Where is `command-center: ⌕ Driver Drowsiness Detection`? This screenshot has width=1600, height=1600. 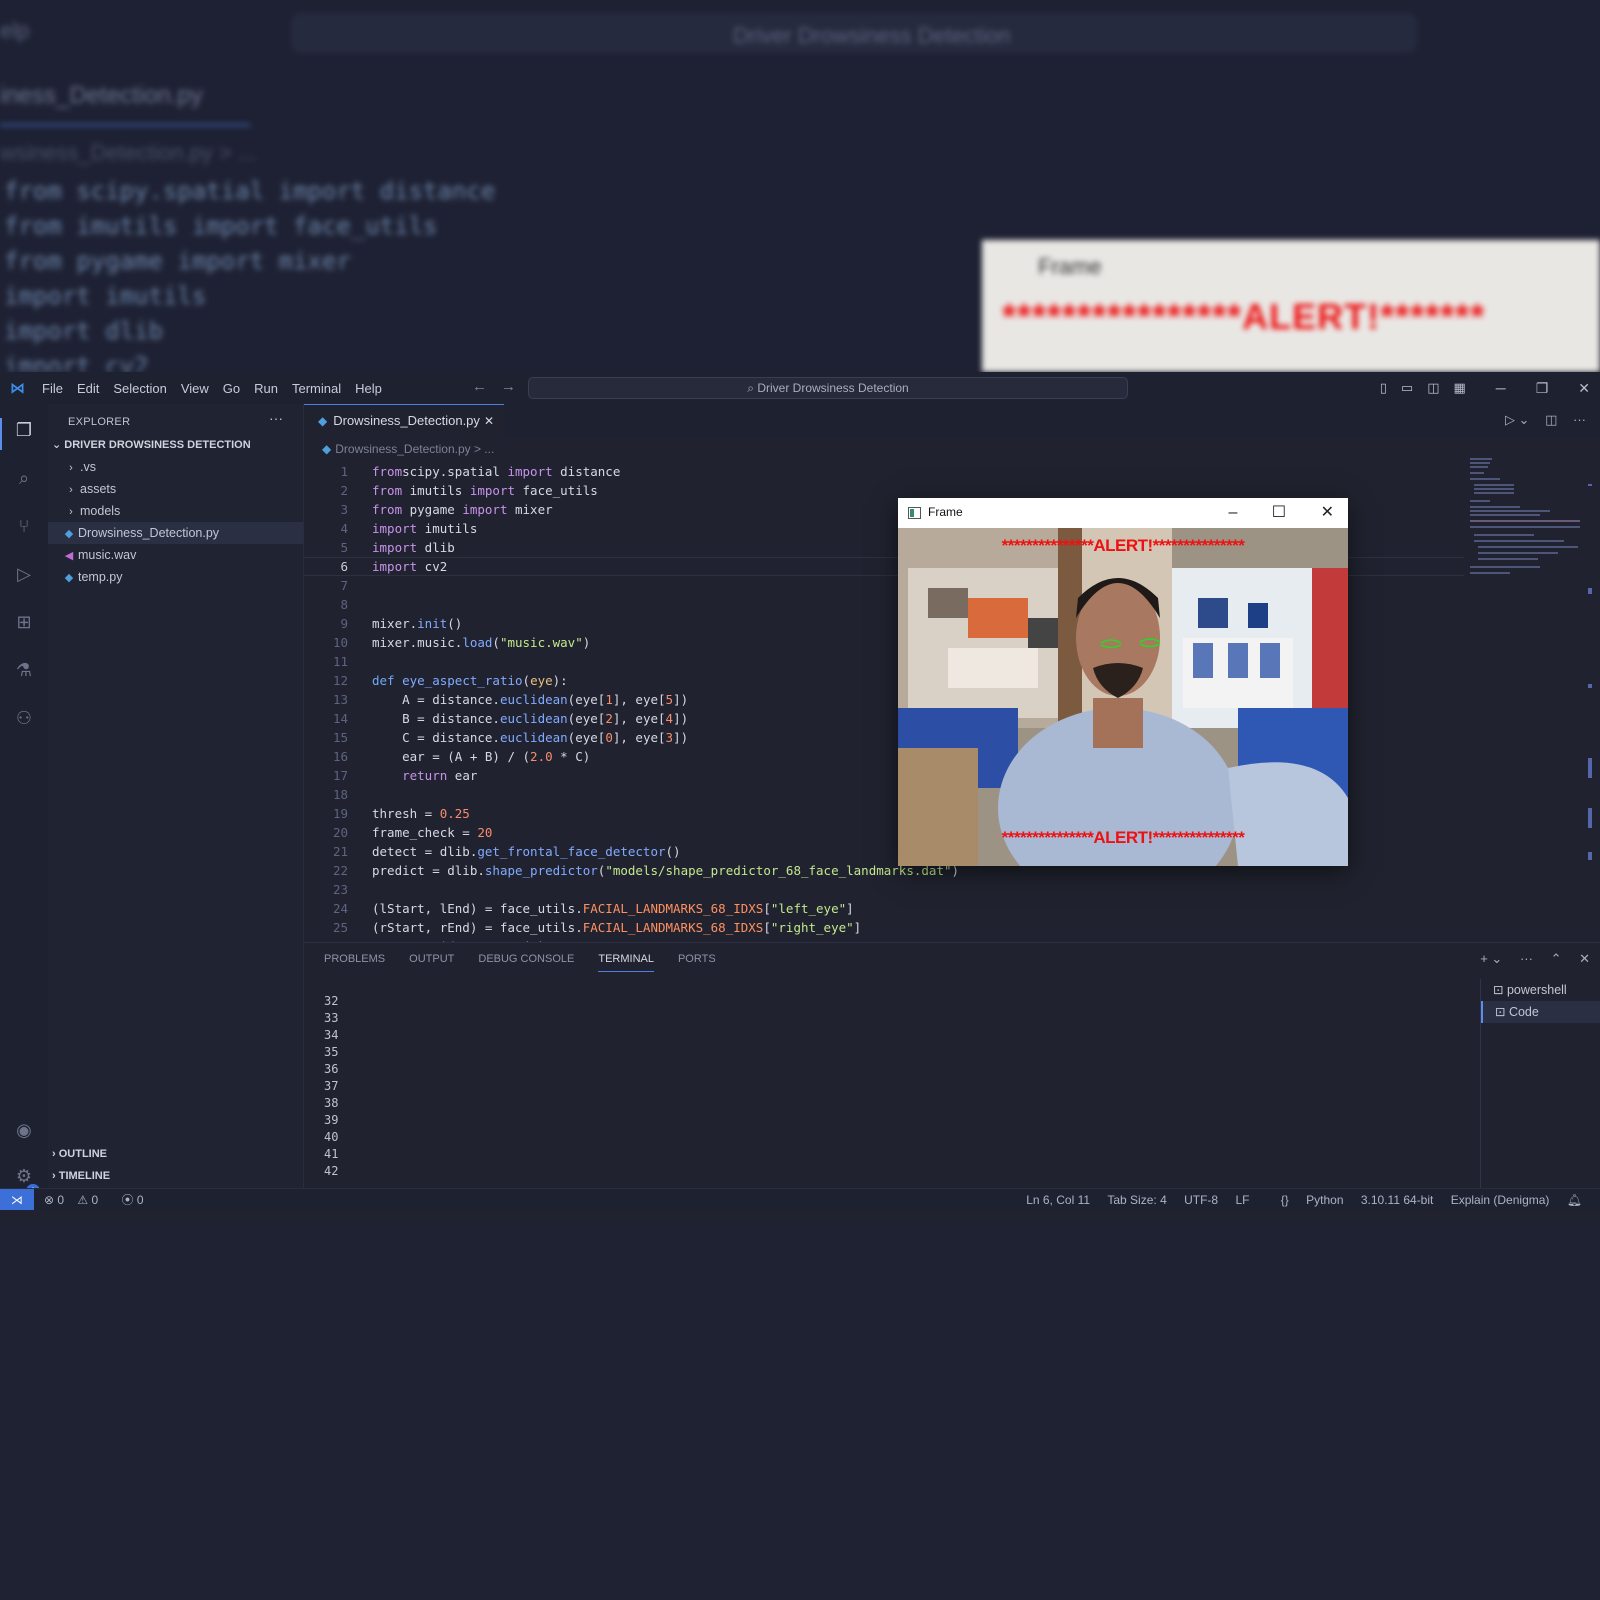
command-center: ⌕ Driver Drowsiness Detection is located at coordinates (828, 388).